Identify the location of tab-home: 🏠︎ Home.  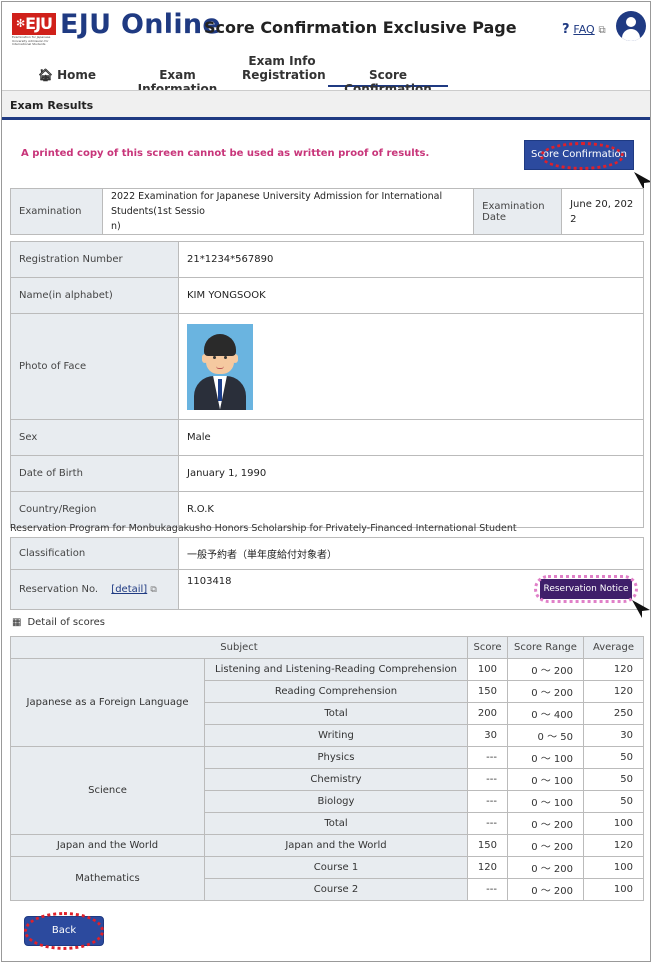
(67, 75).